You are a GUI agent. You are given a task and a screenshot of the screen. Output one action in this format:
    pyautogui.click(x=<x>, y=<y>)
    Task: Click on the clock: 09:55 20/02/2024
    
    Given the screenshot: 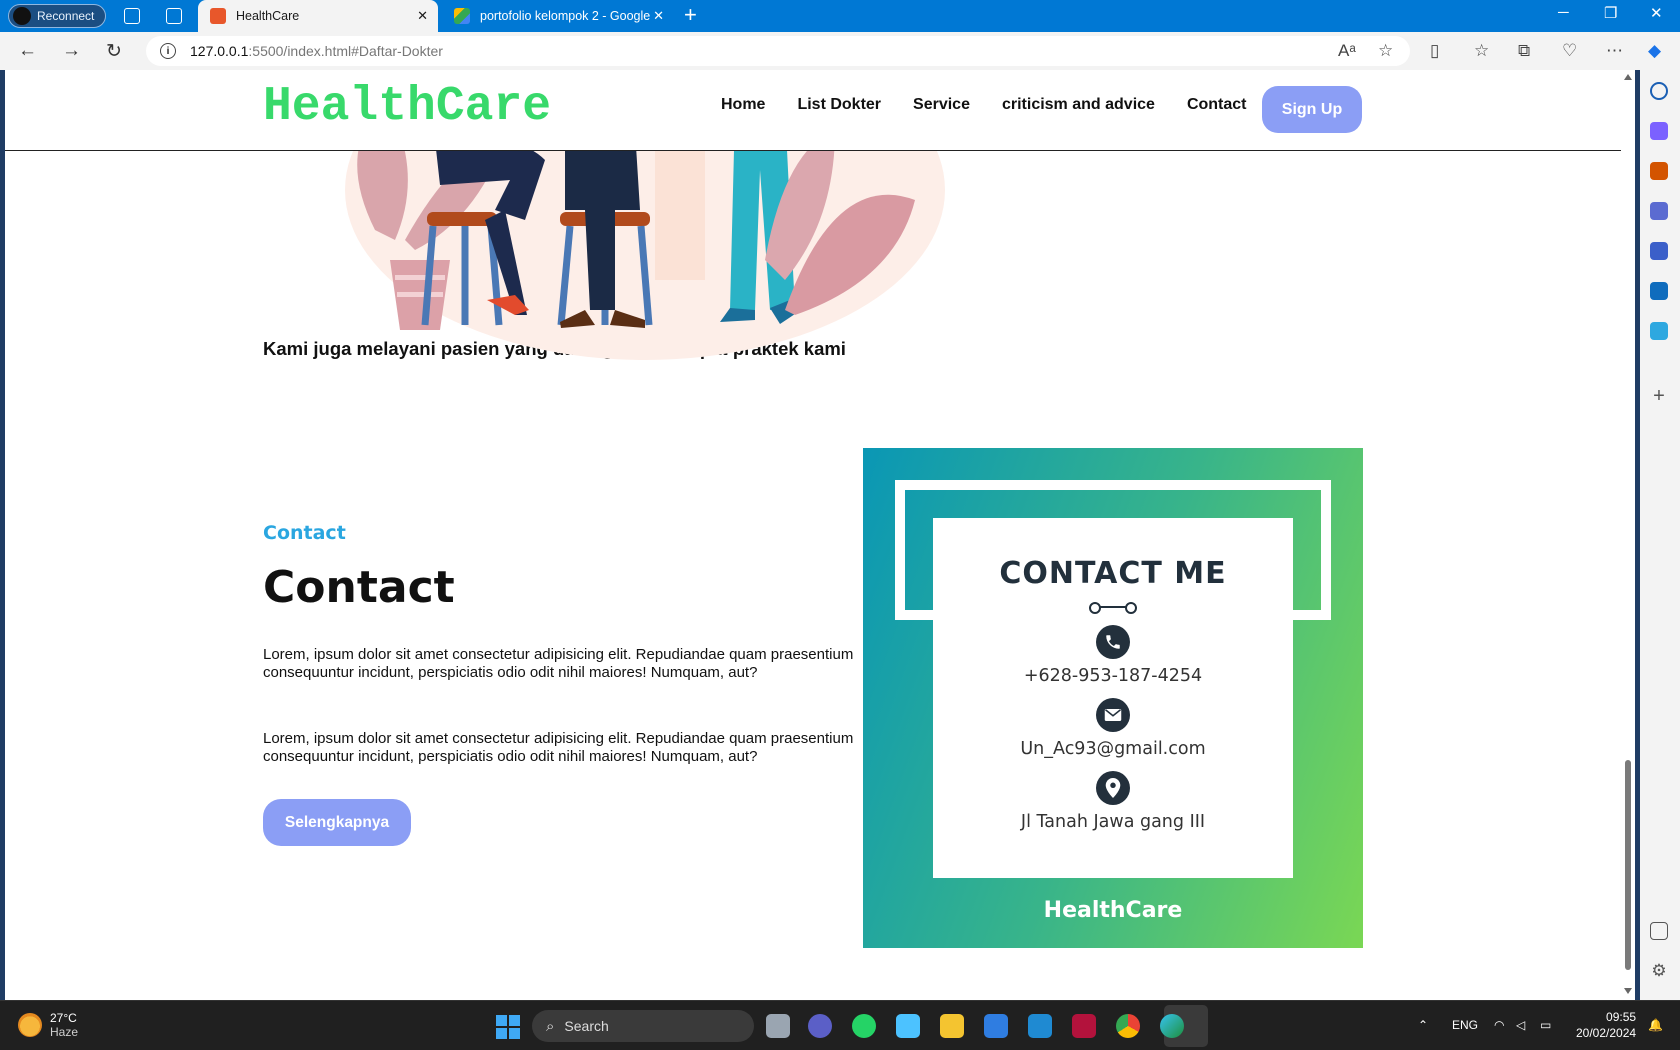 What is the action you would take?
    pyautogui.click(x=1606, y=1025)
    